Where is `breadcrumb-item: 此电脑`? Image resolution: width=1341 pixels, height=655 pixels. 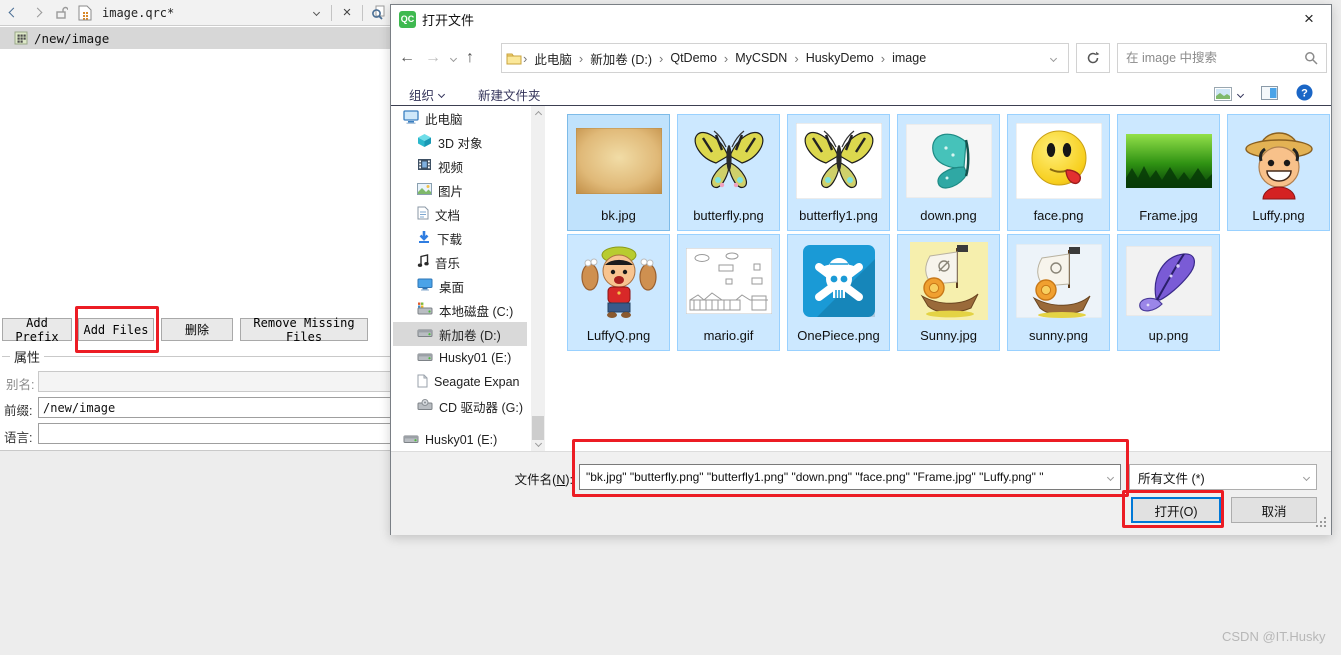
breadcrumb-item: 此电脑 is located at coordinates (553, 58).